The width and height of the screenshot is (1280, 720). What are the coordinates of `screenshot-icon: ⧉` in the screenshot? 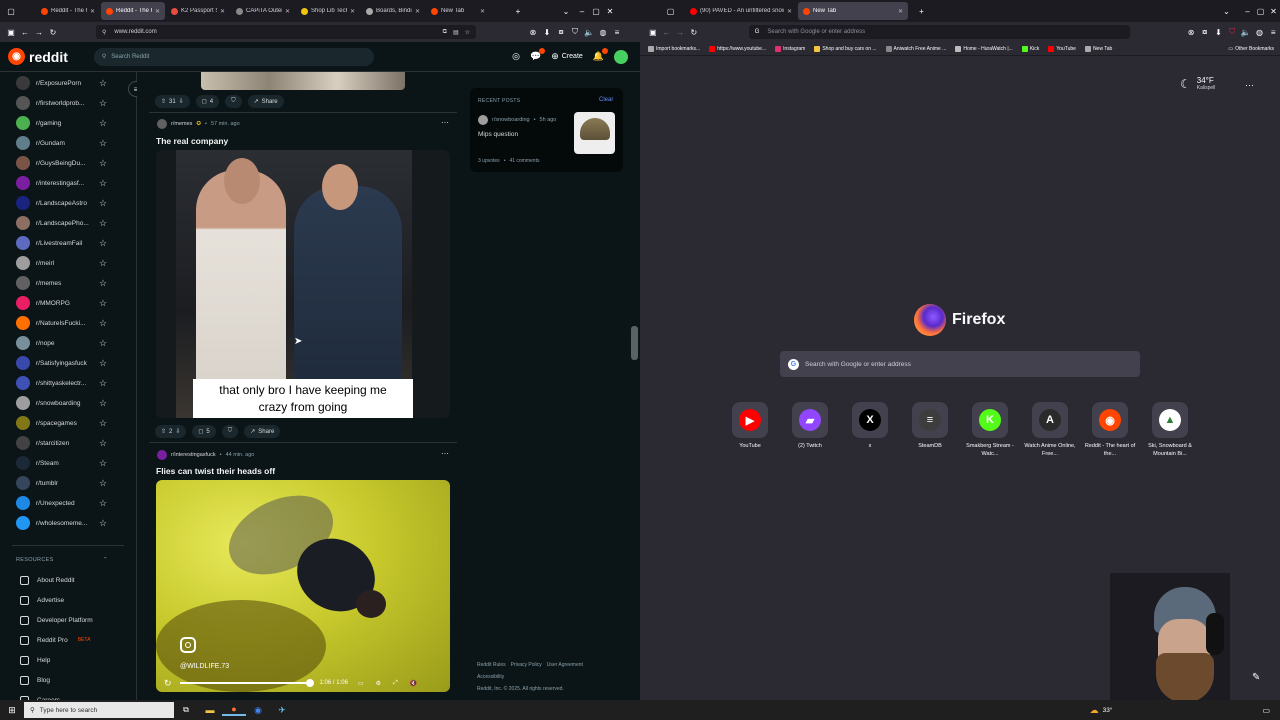 It's located at (445, 32).